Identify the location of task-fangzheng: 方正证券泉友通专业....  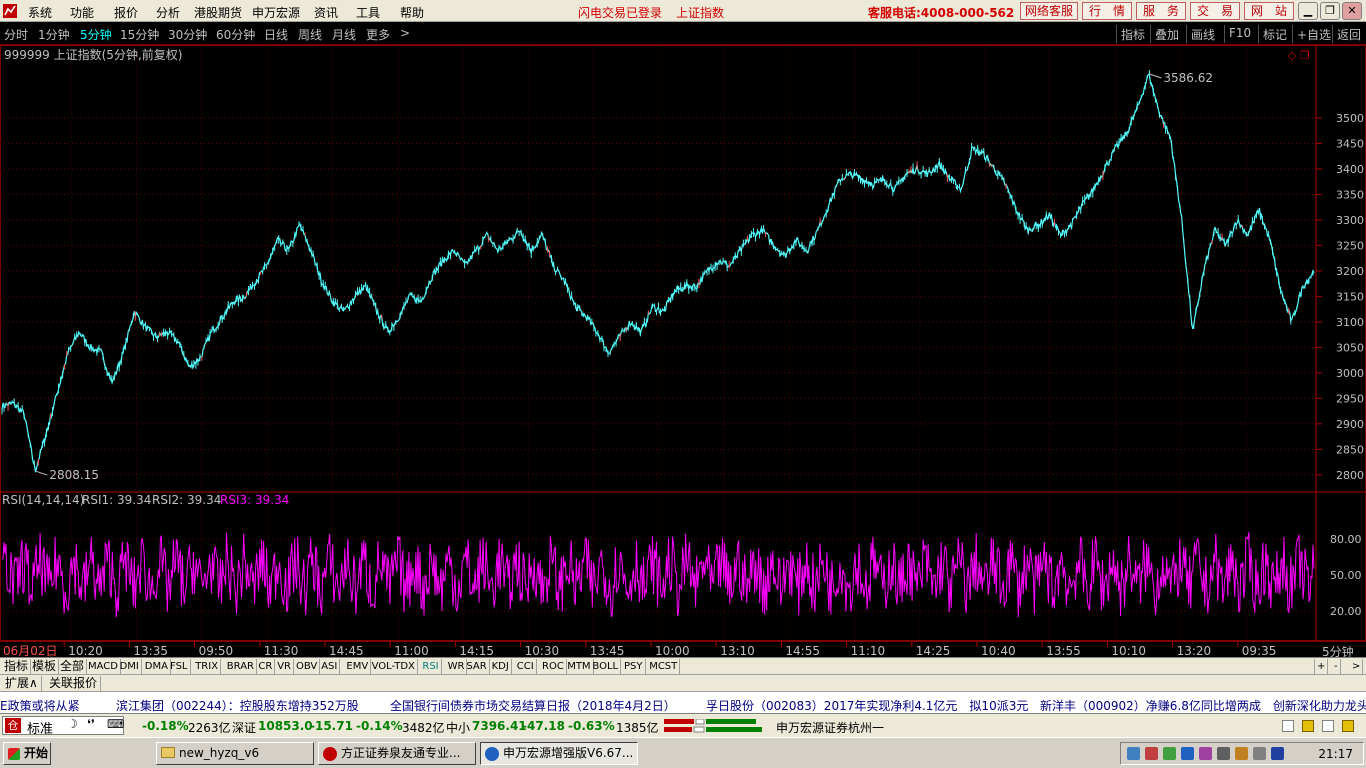
(397, 753).